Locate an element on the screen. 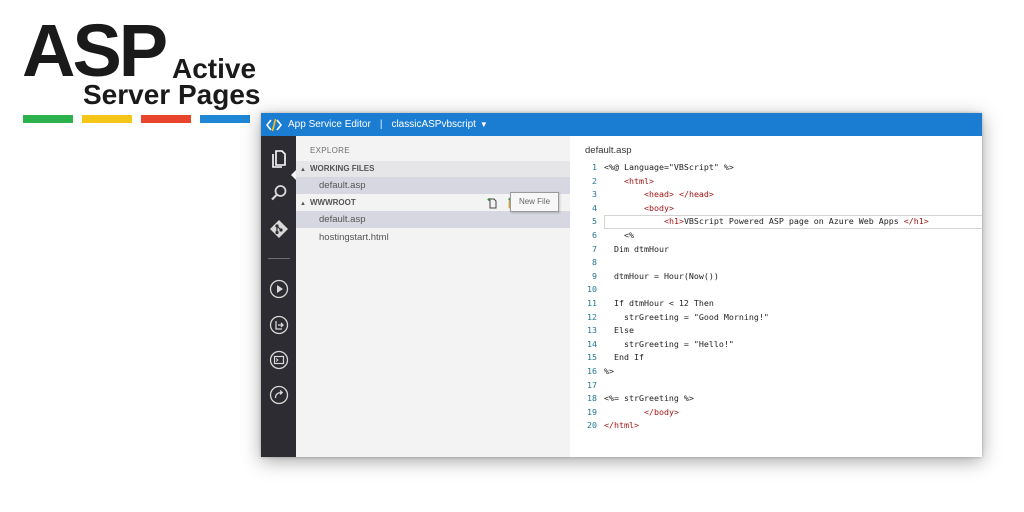 This screenshot has height=512, width=1024. line-text: <%@ Language="VBScript" %> is located at coordinates (669, 167).